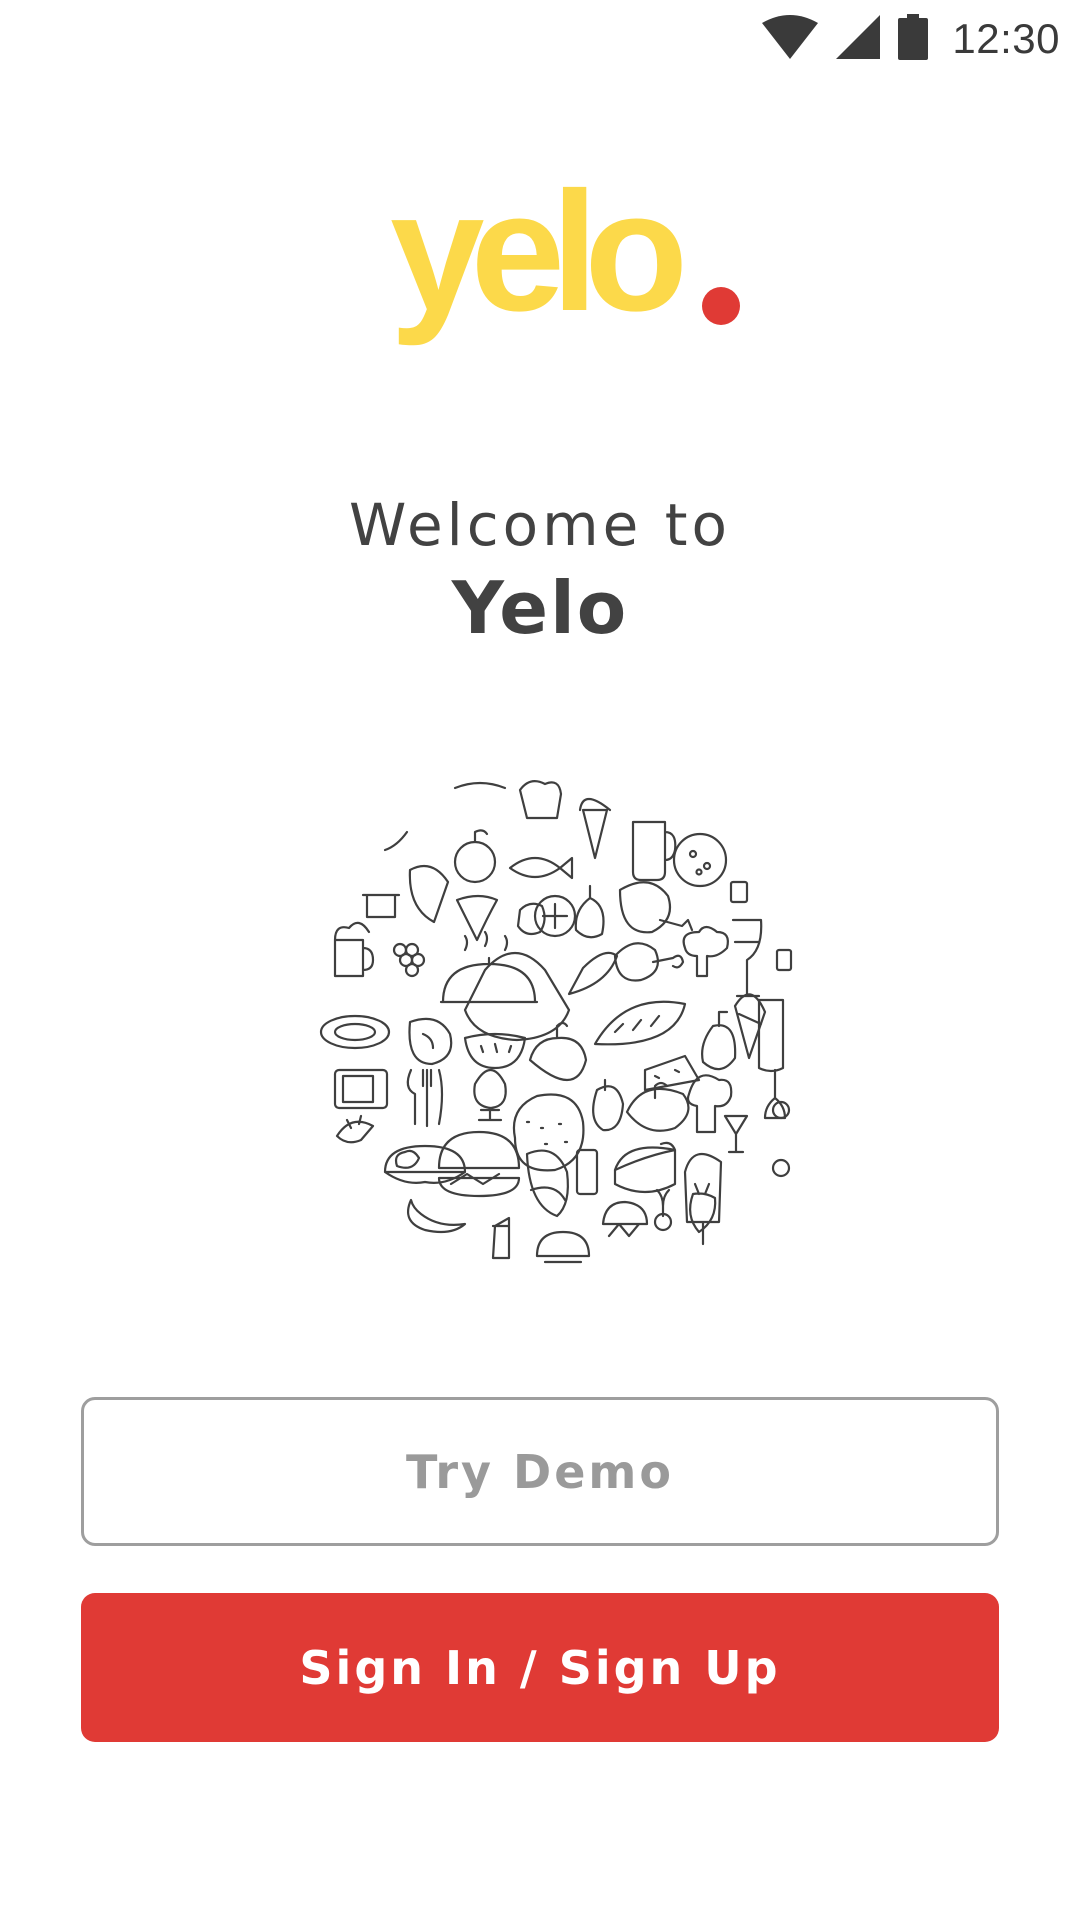 This screenshot has height=1920, width=1080. Describe the element at coordinates (540, 608) in the screenshot. I see `app-name-title: Yelo` at that location.